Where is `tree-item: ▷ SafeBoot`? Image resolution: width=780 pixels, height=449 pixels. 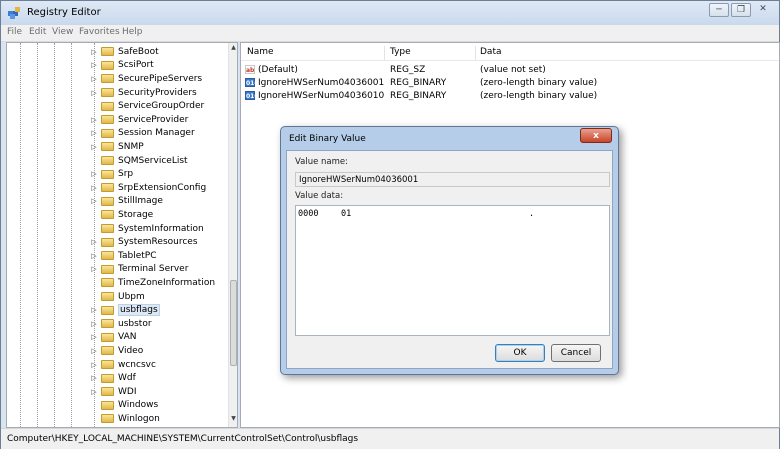 tree-item: ▷ SafeBoot is located at coordinates (123, 52).